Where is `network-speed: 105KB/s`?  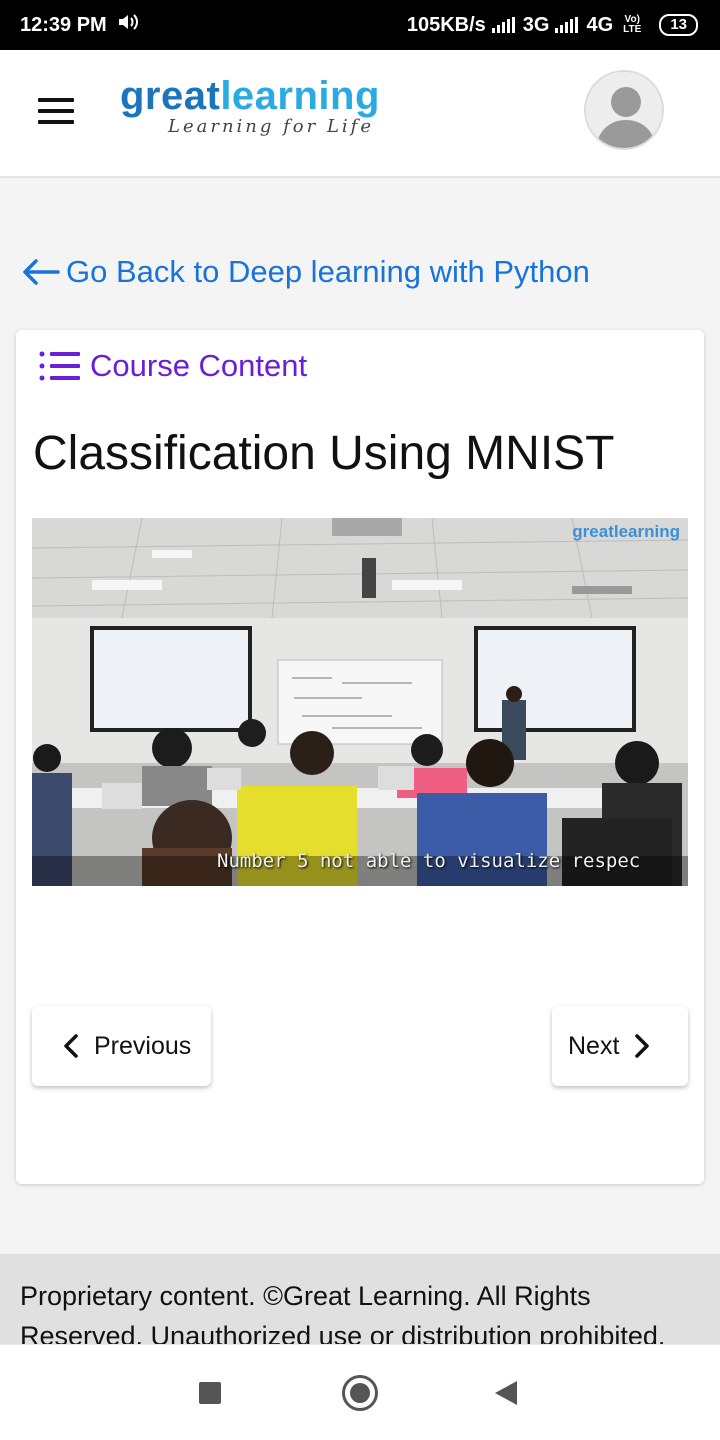
network-speed: 105KB/s is located at coordinates (446, 24).